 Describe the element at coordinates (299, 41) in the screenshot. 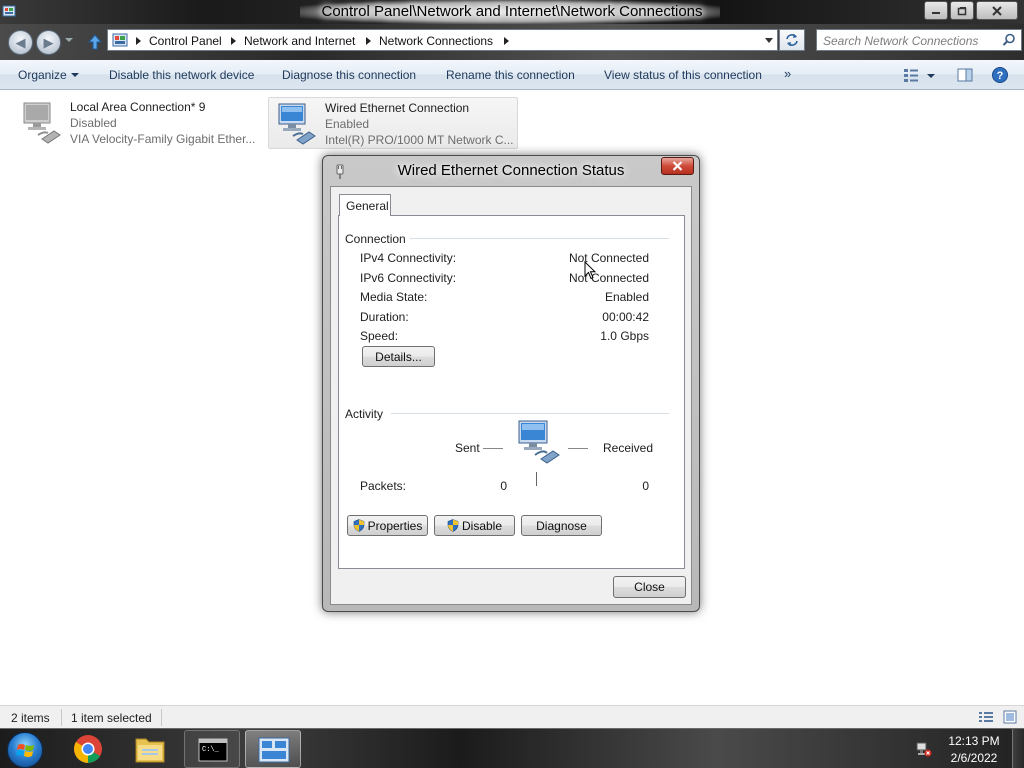

I see `breadcrumb-network-and-internet: Network and Internet` at that location.